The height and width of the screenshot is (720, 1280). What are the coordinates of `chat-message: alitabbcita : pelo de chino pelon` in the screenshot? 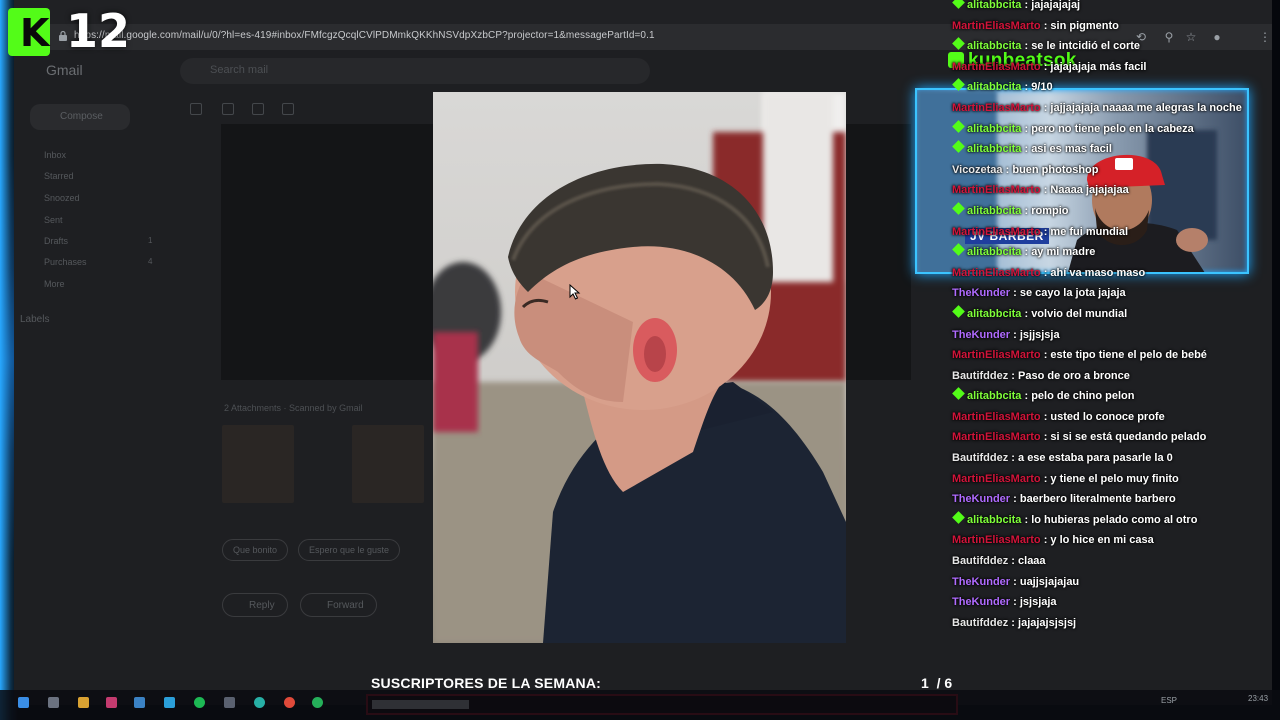 It's located at (1112, 396).